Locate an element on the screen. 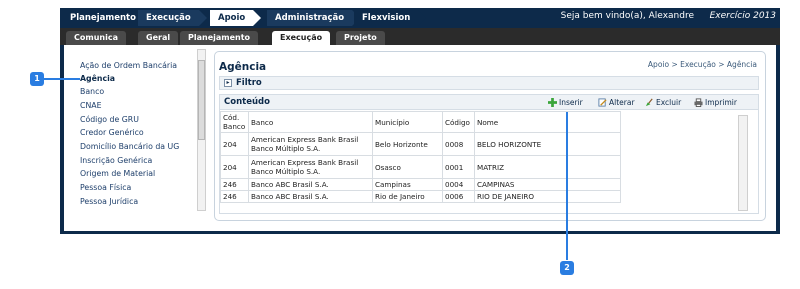 This screenshot has width=800, height=289. column-header: Cód. Banco is located at coordinates (234, 122).